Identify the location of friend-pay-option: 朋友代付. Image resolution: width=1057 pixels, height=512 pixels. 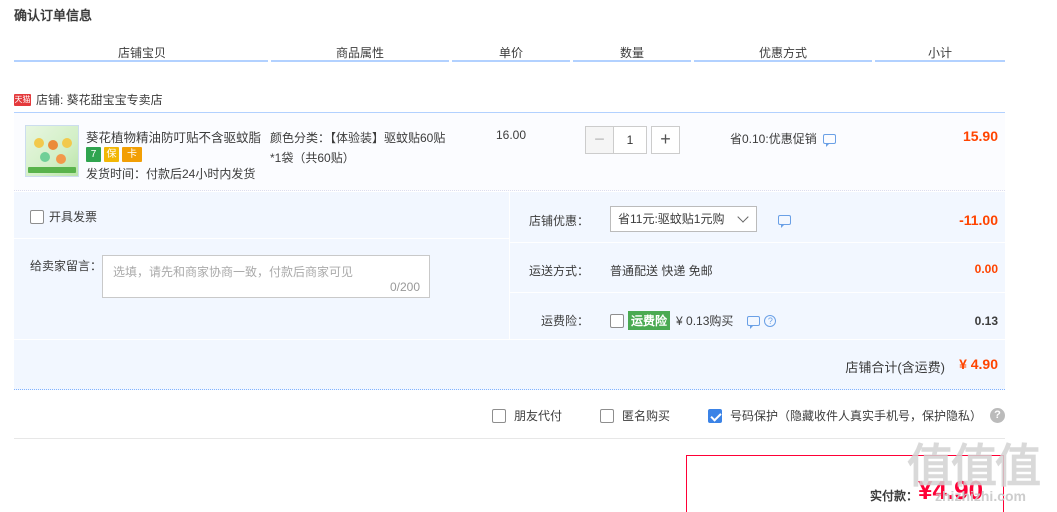
(527, 415).